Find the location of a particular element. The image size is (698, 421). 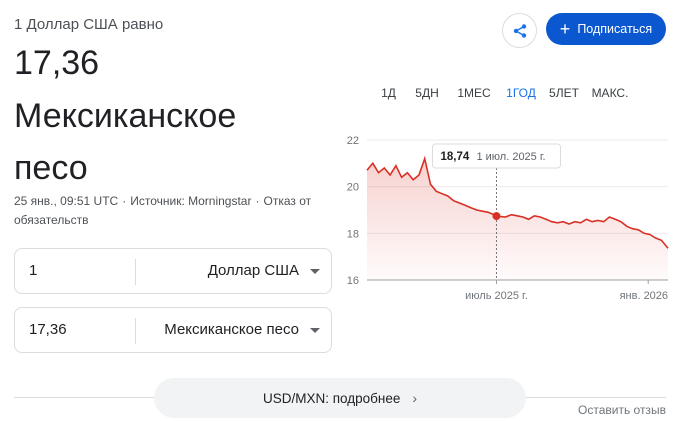

from-currency-select: Доллар США is located at coordinates (253, 270).